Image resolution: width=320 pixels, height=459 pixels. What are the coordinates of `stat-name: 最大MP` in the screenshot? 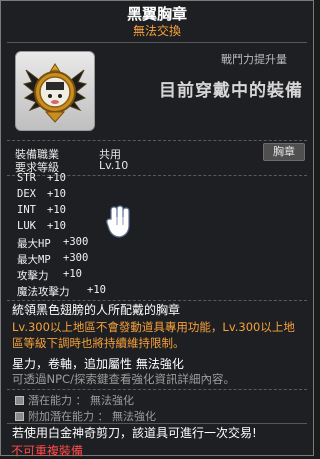 It's located at (34, 260).